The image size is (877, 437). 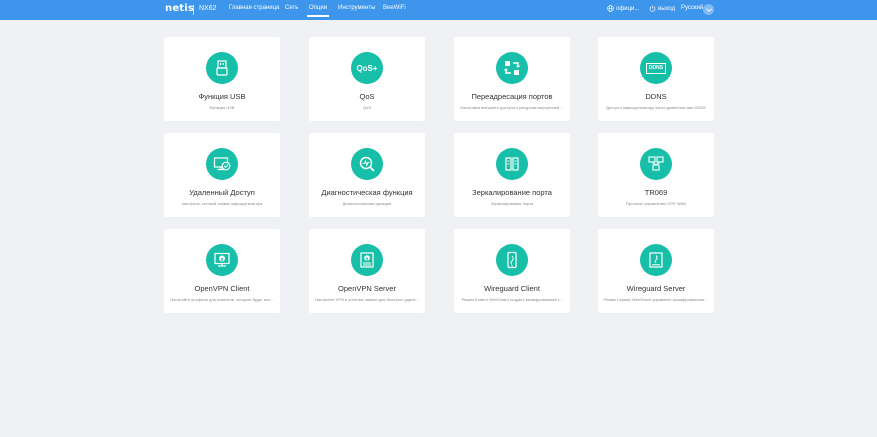 What do you see at coordinates (610, 8) in the screenshot?
I see `globe-icon` at bounding box center [610, 8].